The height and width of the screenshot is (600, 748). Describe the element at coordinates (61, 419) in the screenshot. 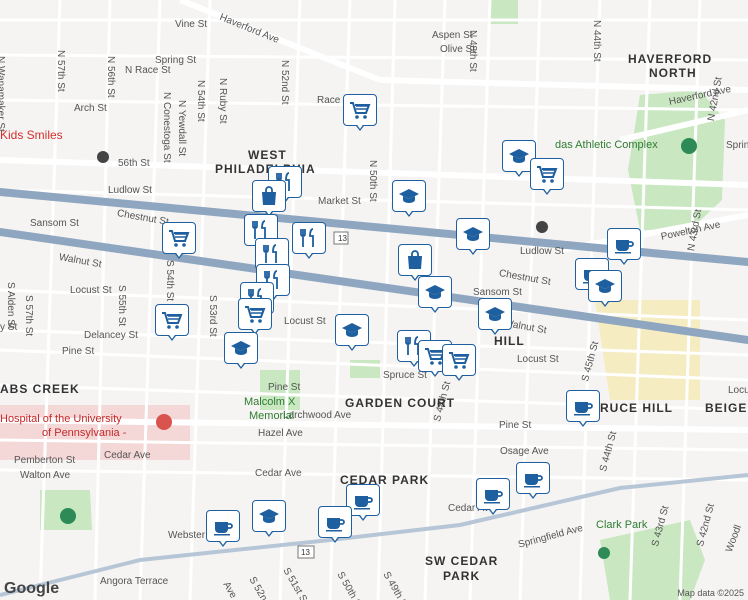

I see `poi-label: Hospital of the University` at that location.